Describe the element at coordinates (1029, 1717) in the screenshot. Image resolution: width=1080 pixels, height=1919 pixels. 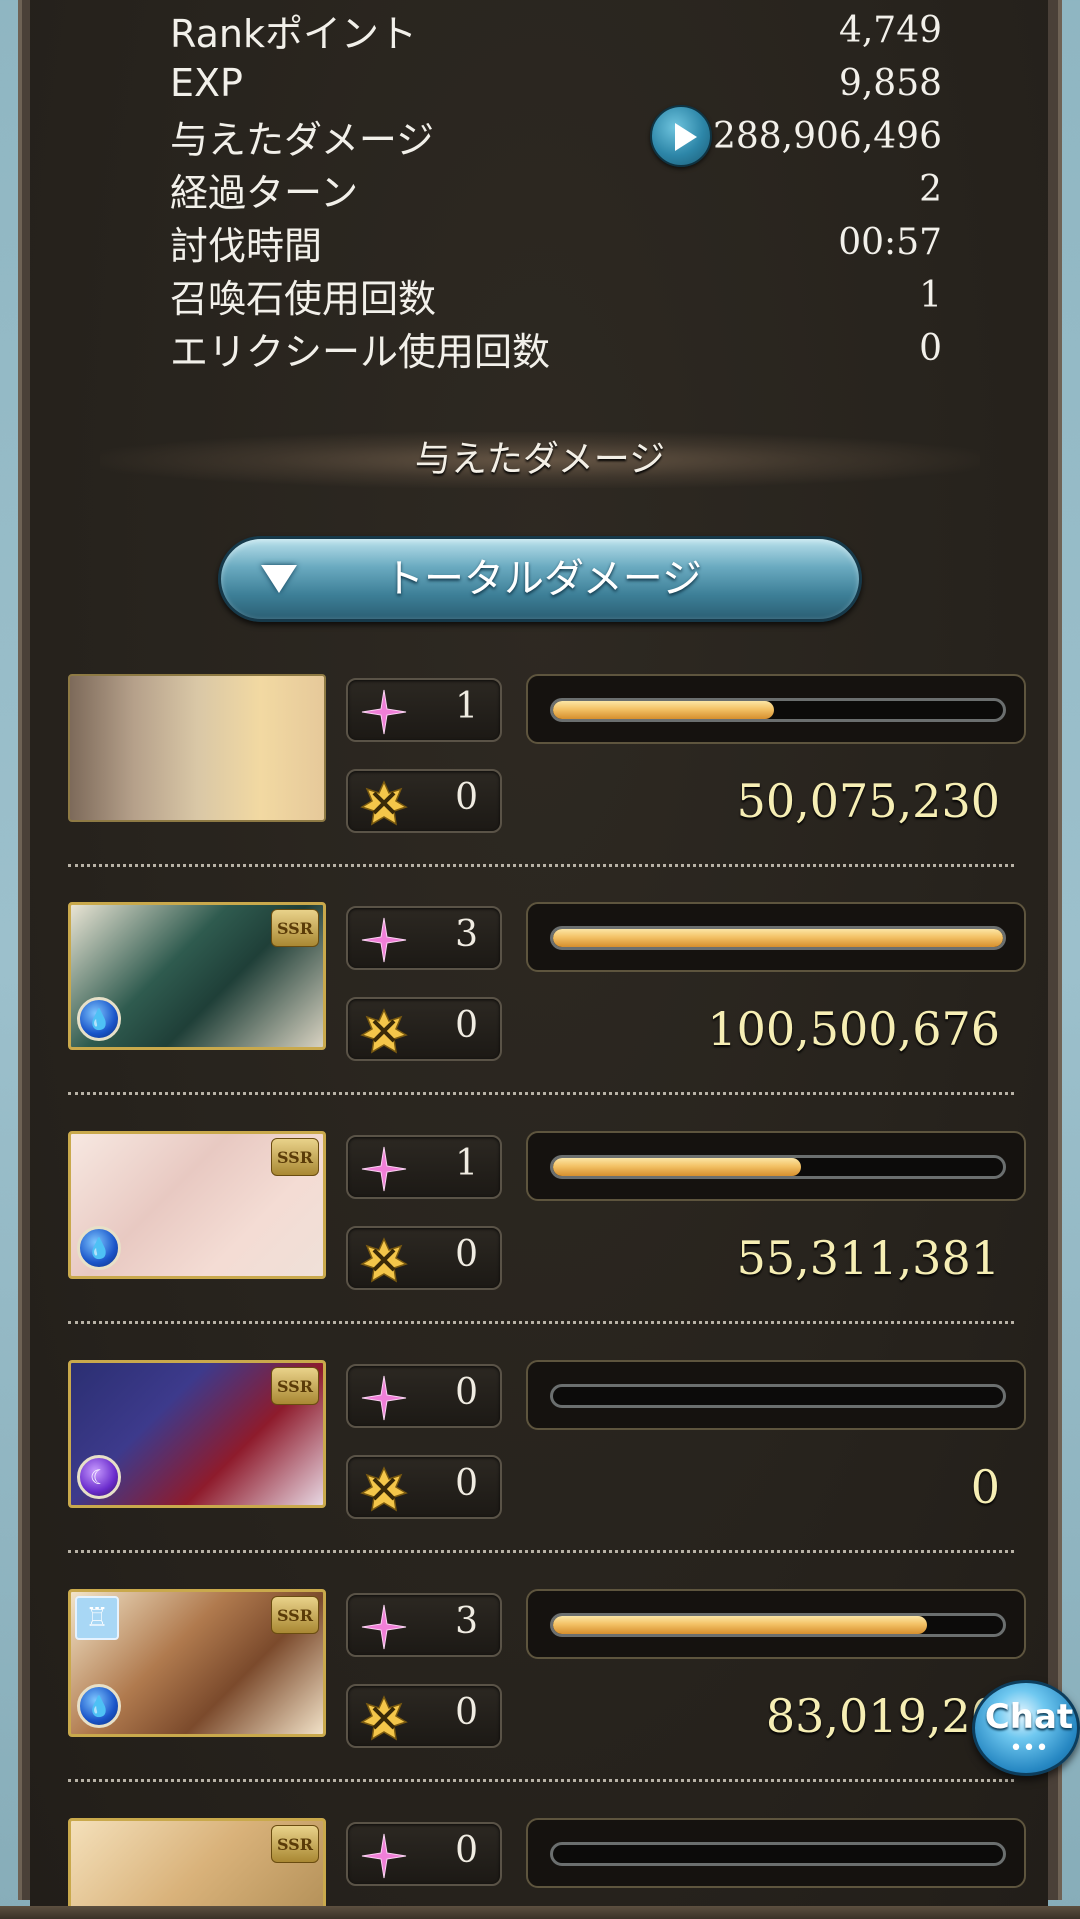
I see `chat-label: Chat` at that location.